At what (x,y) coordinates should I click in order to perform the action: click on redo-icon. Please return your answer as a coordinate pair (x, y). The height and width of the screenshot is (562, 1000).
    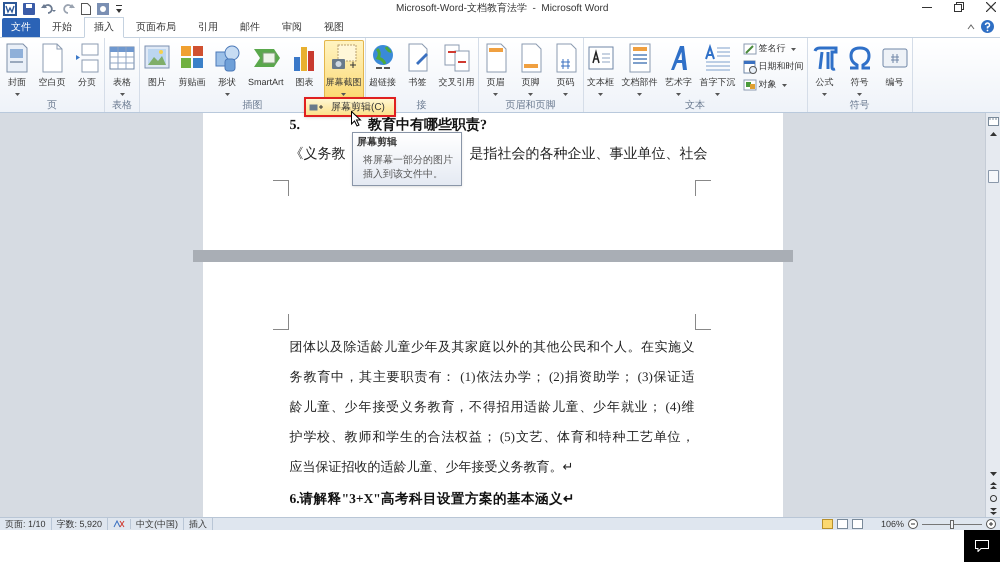
    Looking at the image, I should click on (69, 9).